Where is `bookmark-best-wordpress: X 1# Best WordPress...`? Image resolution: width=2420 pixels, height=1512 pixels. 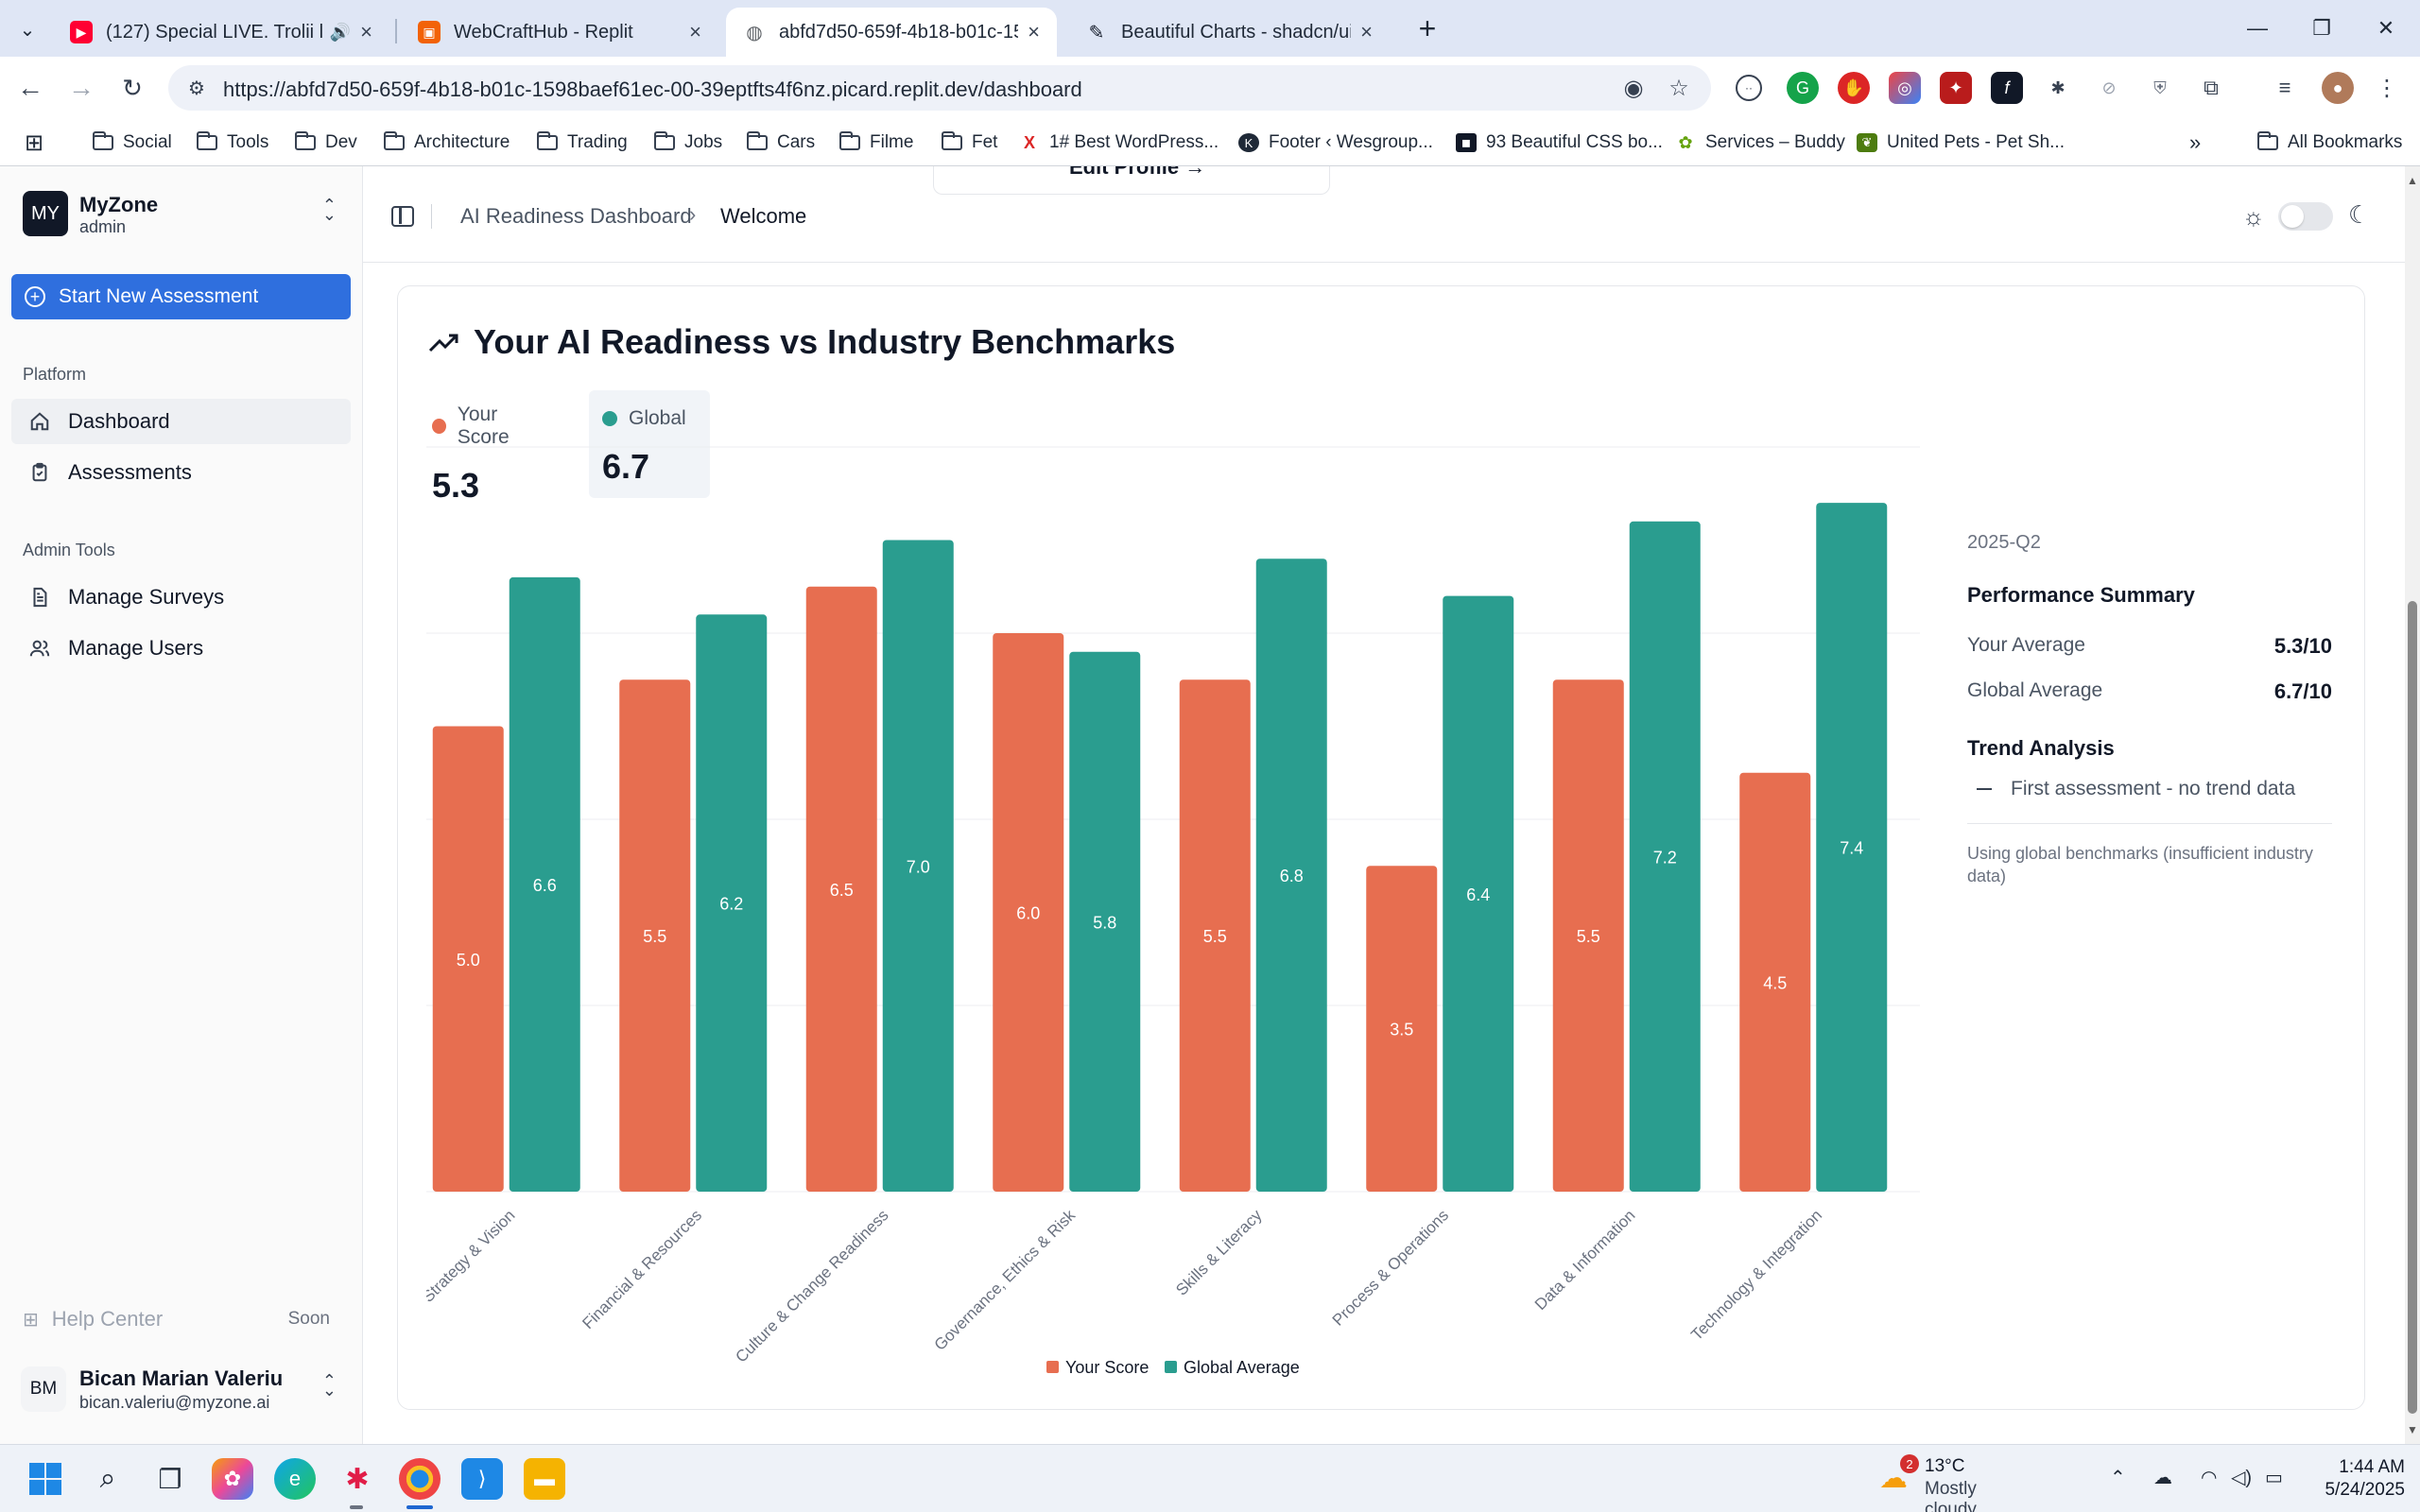
bookmark-best-wordpress: X 1# Best WordPress... is located at coordinates (1119, 143).